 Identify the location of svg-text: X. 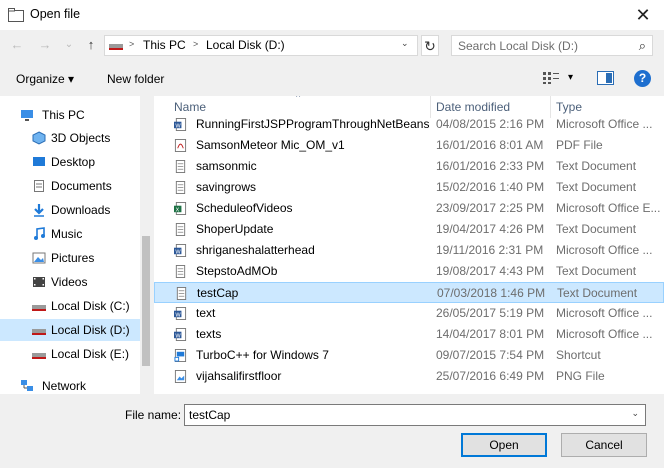
(177, 210).